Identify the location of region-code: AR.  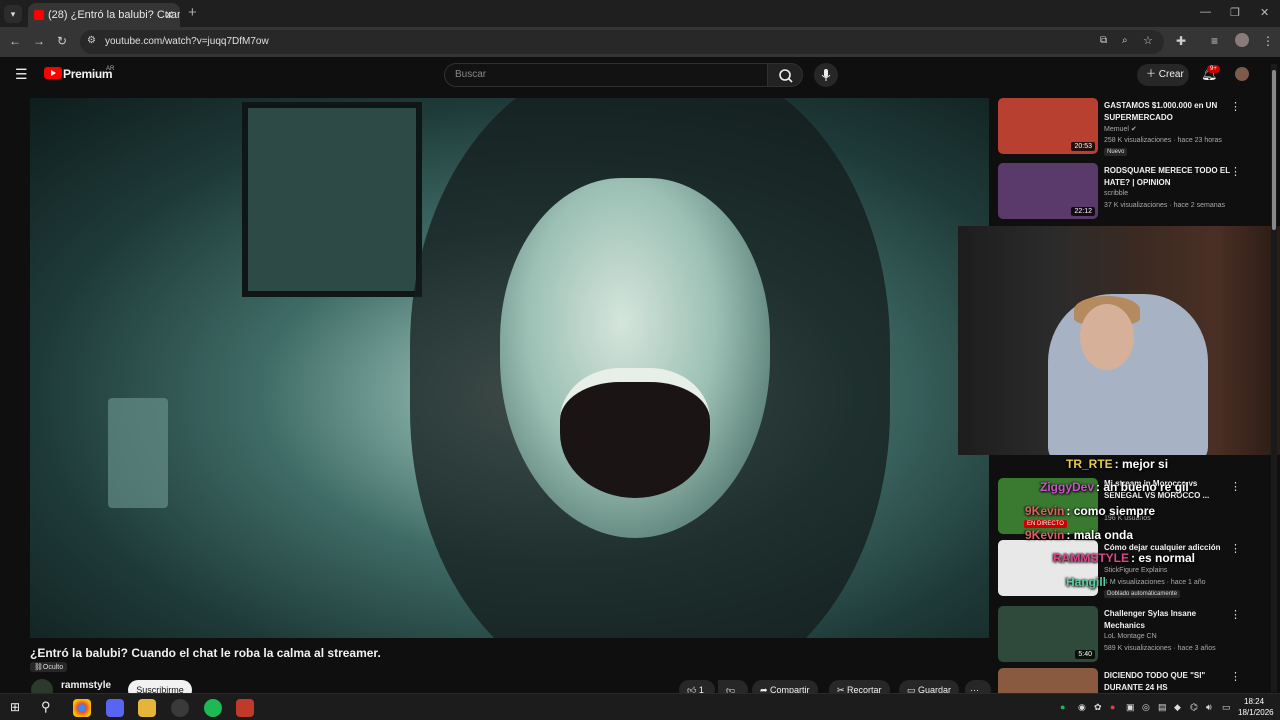
(110, 69).